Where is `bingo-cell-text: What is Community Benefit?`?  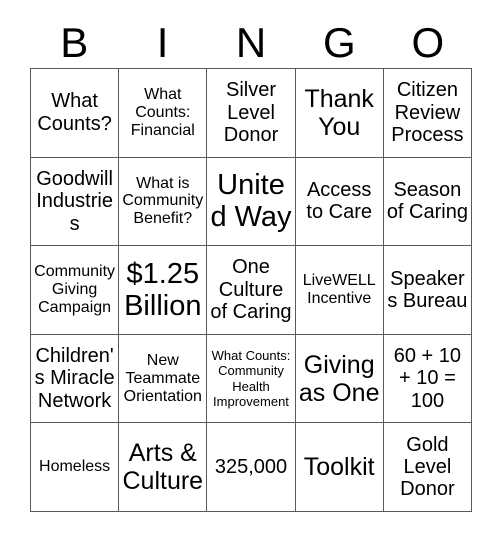 bingo-cell-text: What is Community Benefit? is located at coordinates (163, 201).